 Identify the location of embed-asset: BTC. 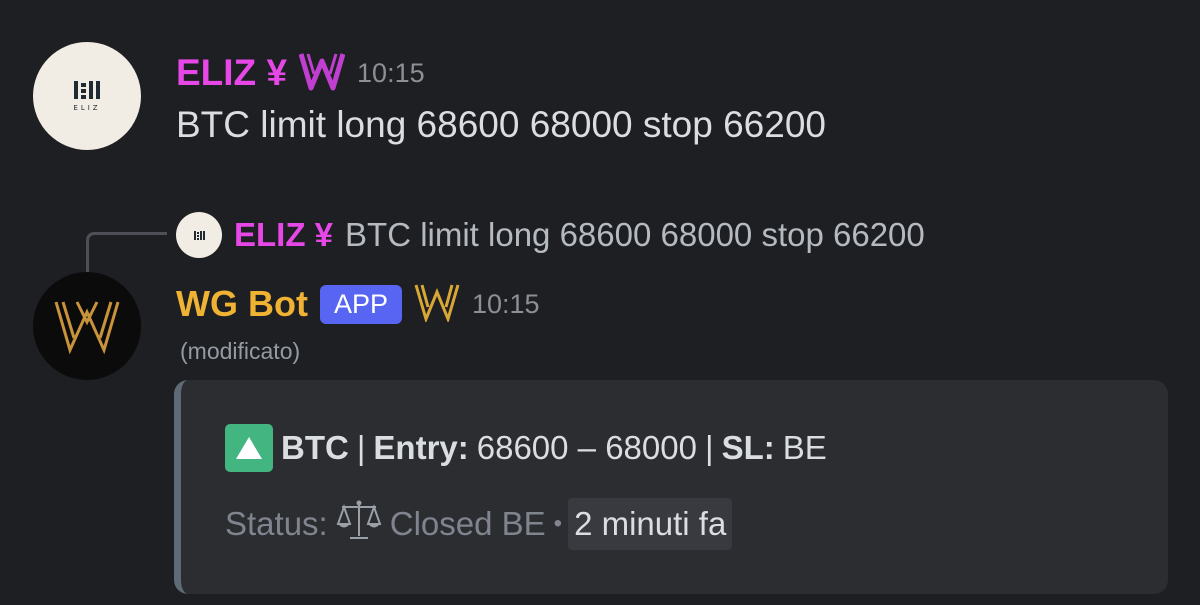
(315, 447).